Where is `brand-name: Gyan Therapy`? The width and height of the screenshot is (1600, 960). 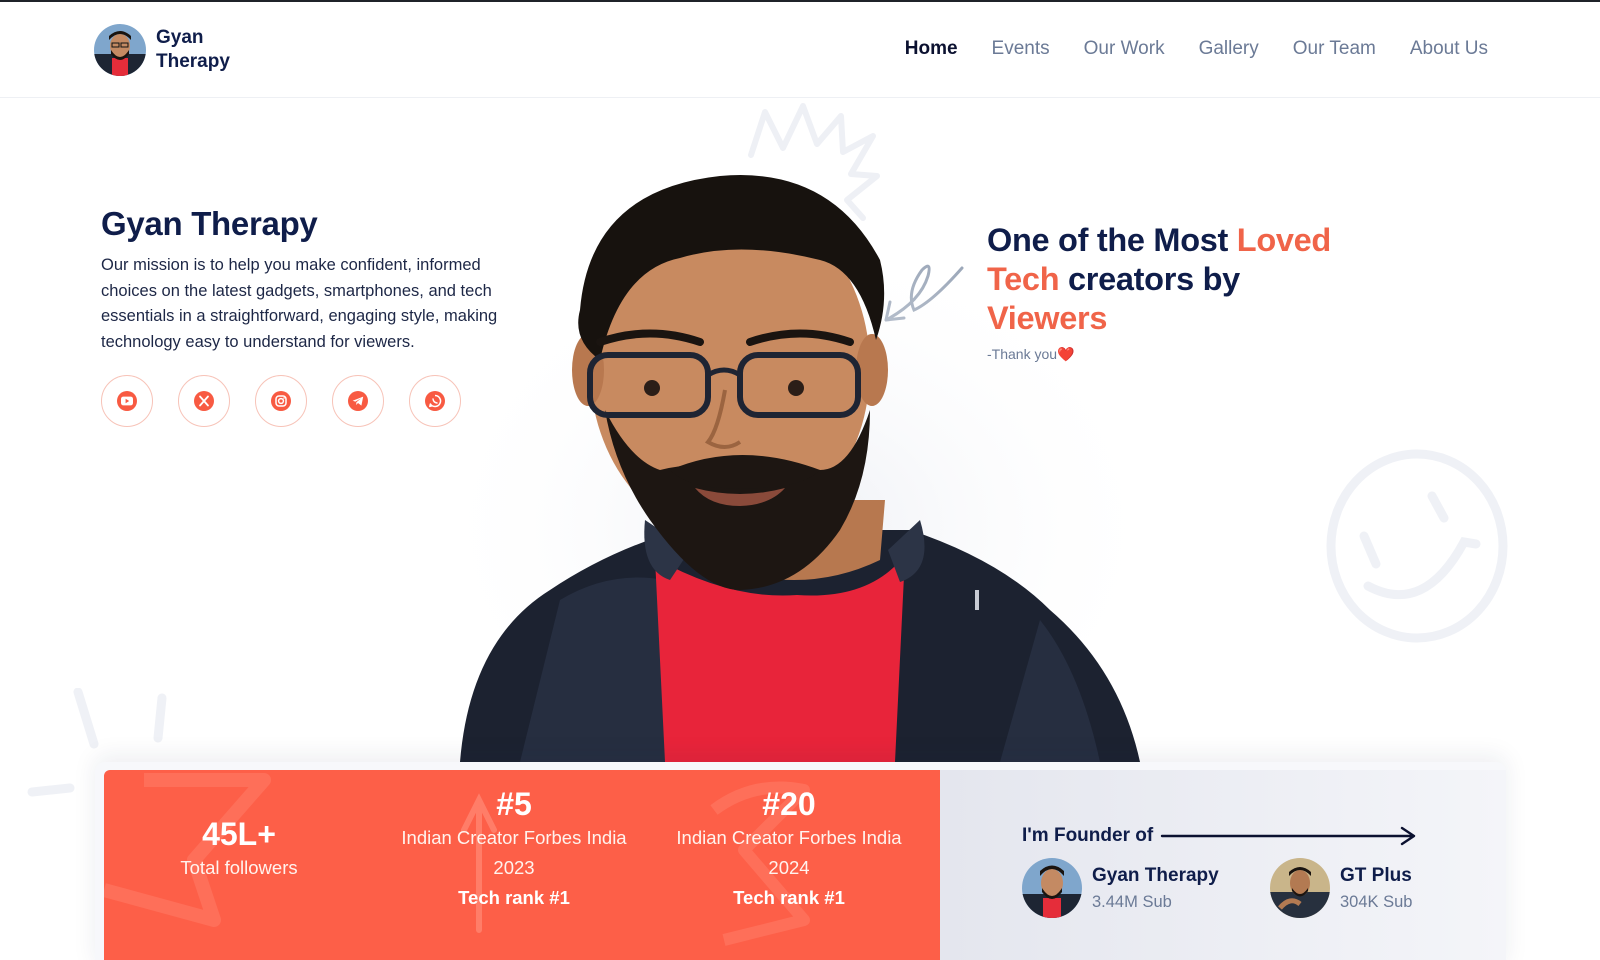 brand-name: Gyan Therapy is located at coordinates (193, 49).